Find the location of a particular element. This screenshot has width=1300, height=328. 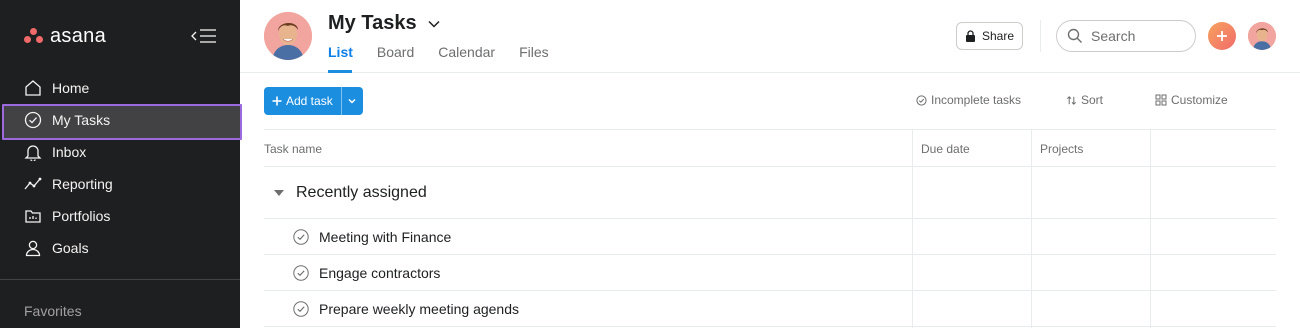

logo-dots-icon is located at coordinates (34, 36).